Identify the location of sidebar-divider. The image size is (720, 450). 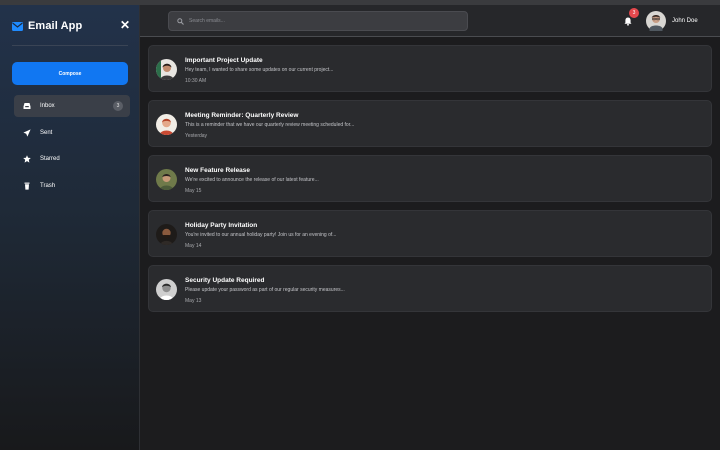
(70, 45).